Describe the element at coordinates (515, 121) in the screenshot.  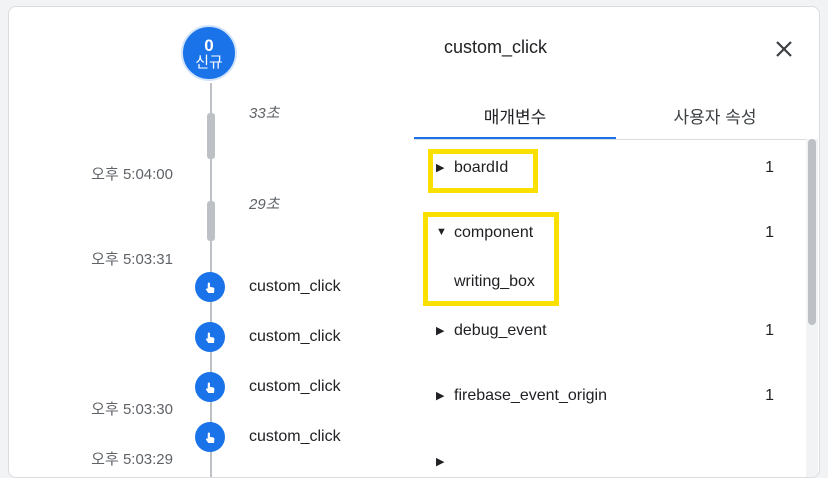
I see `tab-parameters: 매개변수` at that location.